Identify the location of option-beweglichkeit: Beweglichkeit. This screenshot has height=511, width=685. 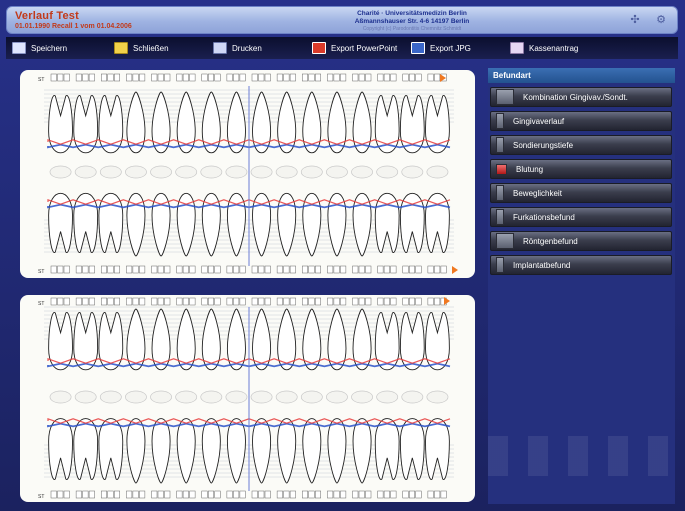
(581, 193).